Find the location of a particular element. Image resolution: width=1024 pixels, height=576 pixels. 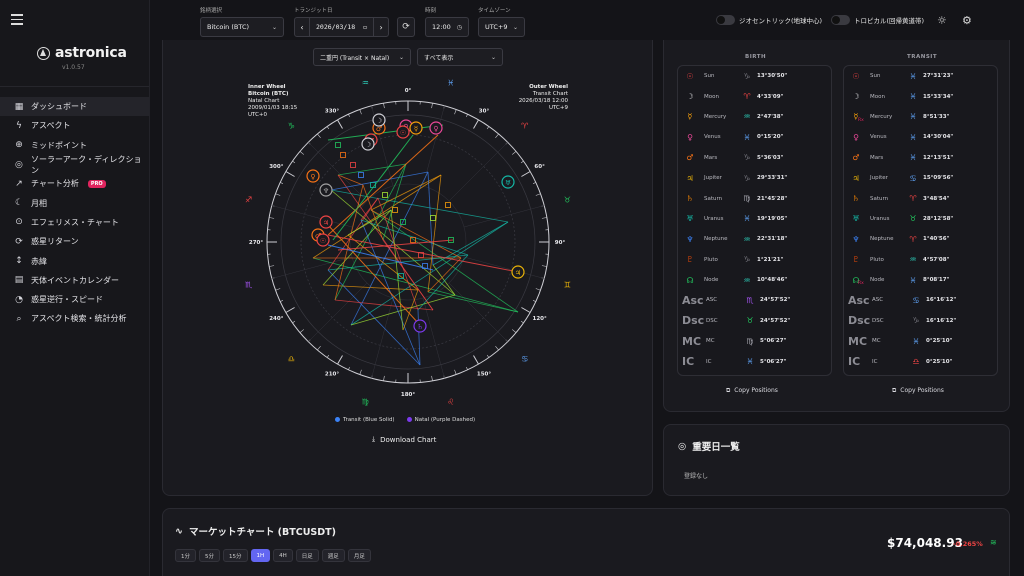

timeframe-button: 1H is located at coordinates (260, 555).